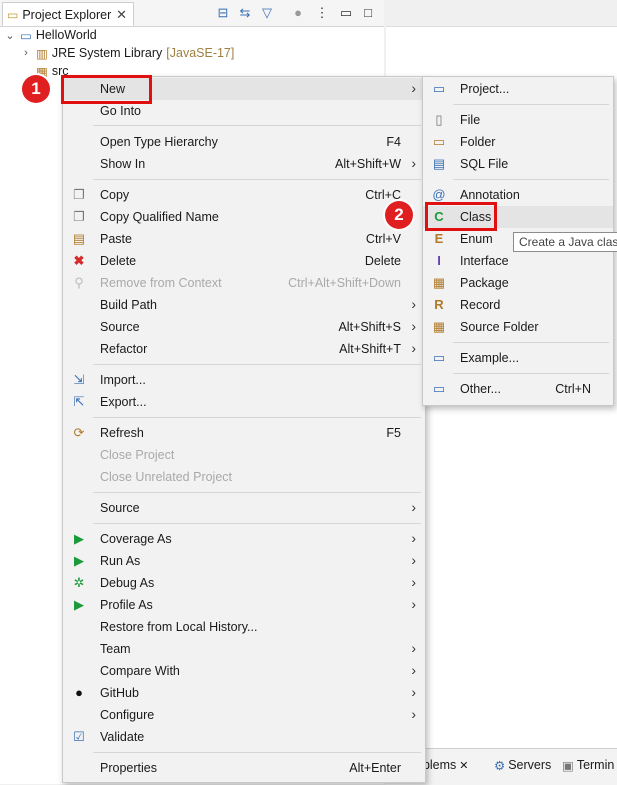  I want to click on new-project-icon: ▭, so click(439, 88).